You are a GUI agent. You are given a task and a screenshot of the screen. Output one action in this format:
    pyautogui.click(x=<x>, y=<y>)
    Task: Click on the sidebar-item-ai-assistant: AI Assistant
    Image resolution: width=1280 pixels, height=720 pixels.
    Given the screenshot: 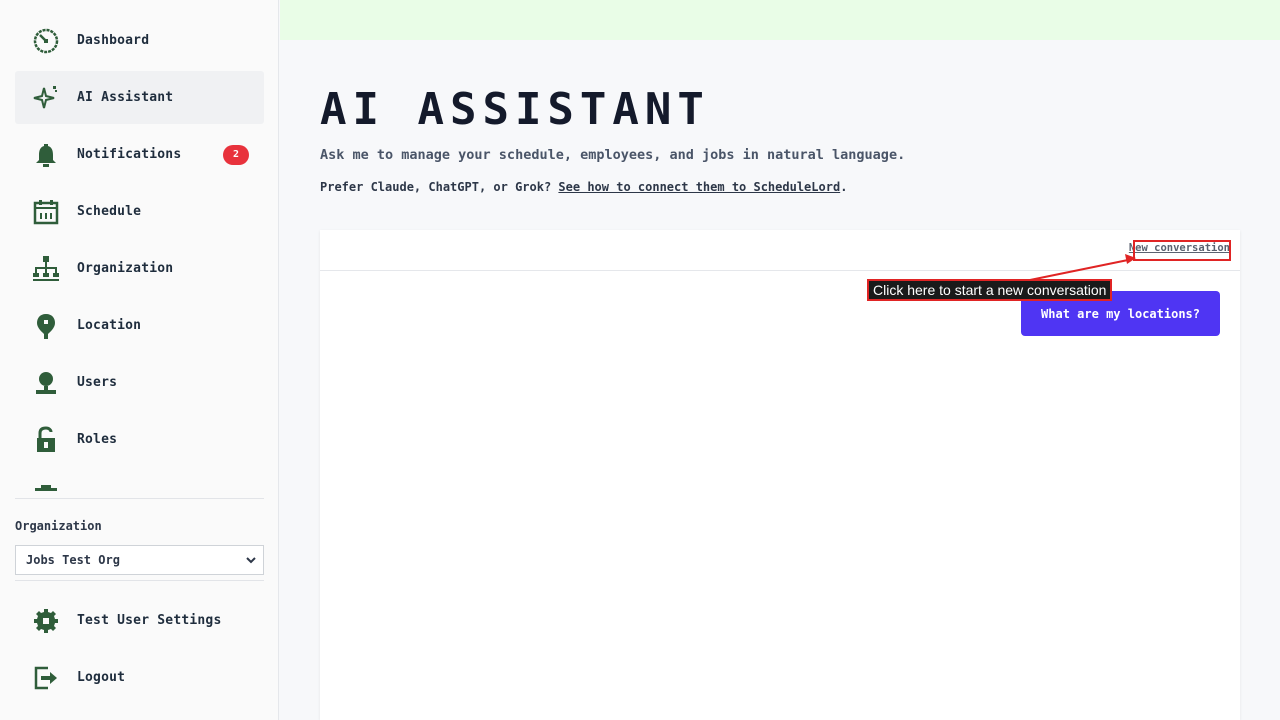 What is the action you would take?
    pyautogui.click(x=139, y=97)
    